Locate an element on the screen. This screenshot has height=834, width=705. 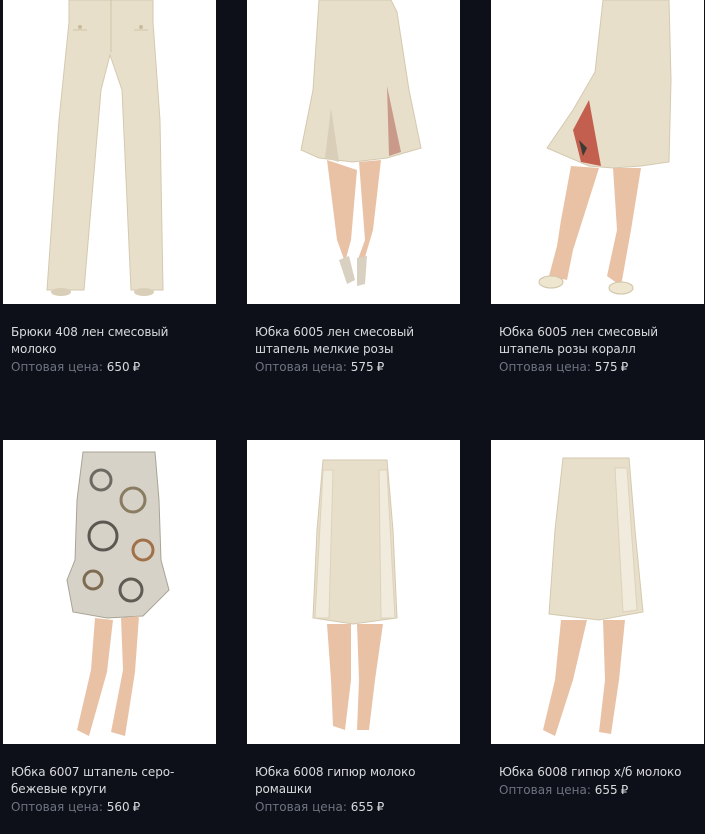
price-value: 650 is located at coordinates (118, 367).